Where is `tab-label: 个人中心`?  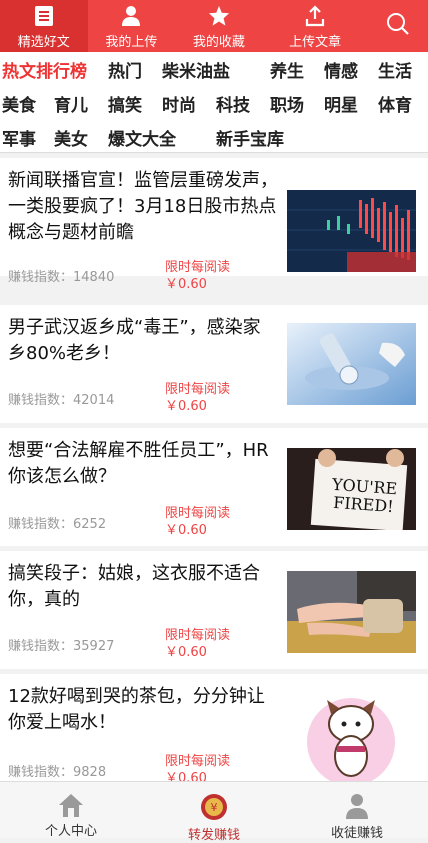
tab-label: 个人中心 is located at coordinates (70, 831).